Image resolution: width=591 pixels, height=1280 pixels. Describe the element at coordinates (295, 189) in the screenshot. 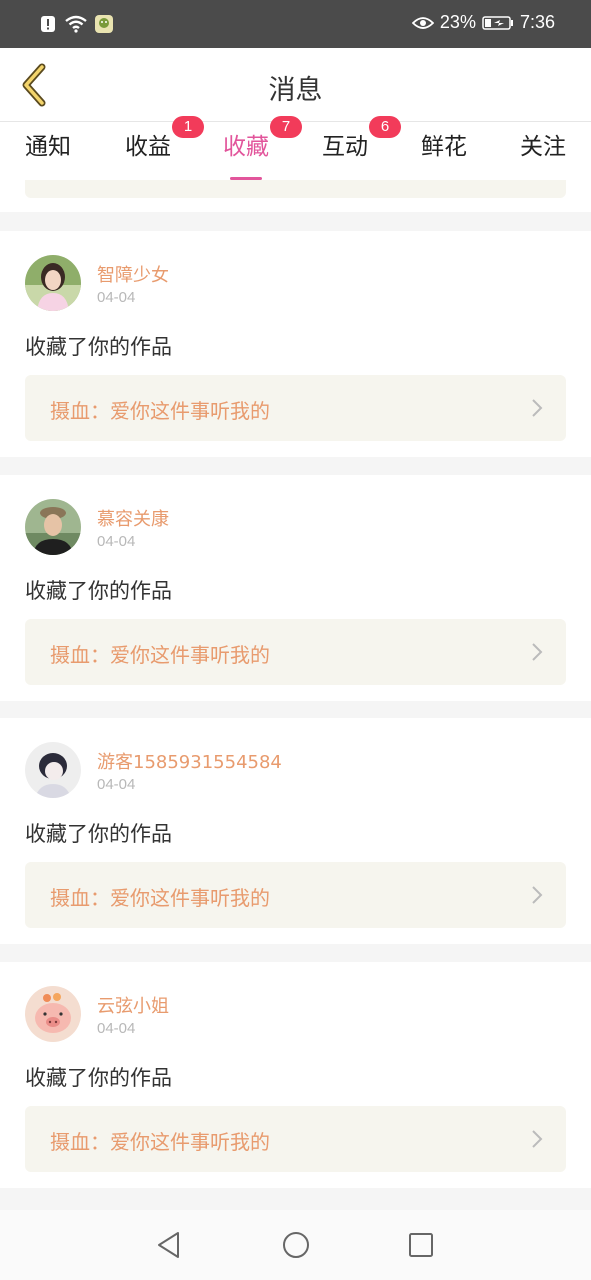

I see `previous-work-box` at that location.